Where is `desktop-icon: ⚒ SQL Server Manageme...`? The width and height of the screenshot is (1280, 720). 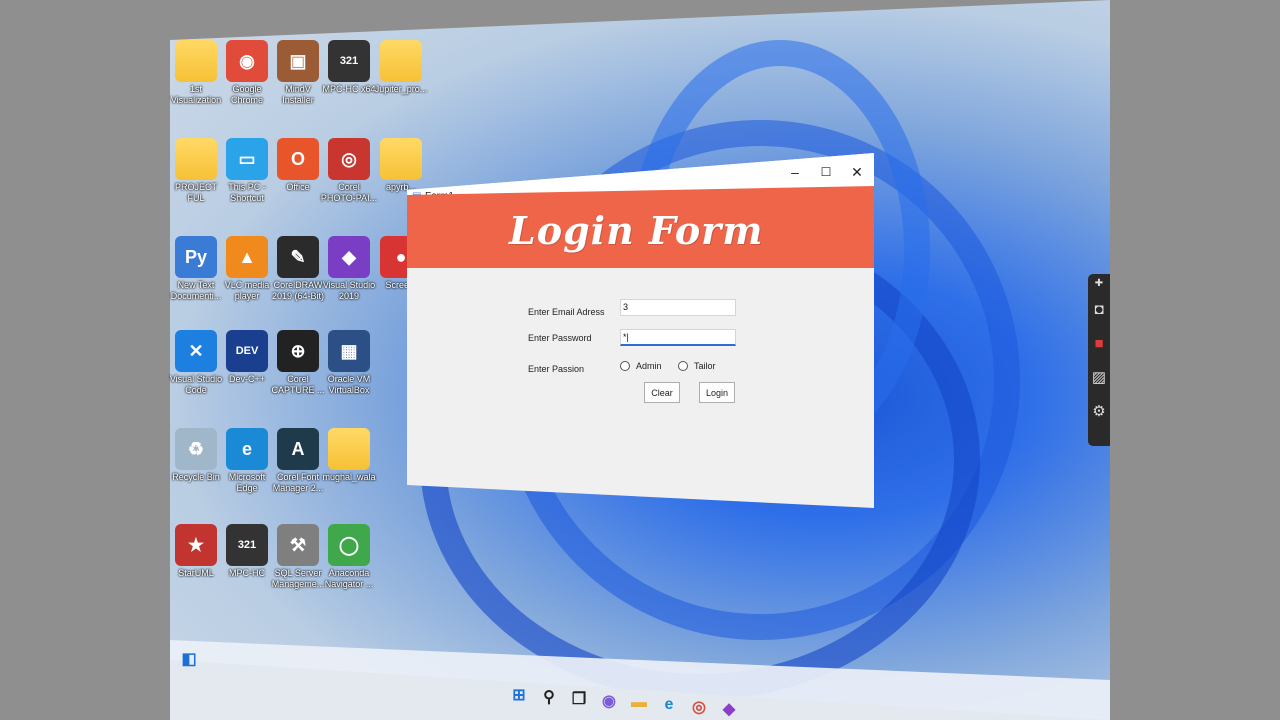 desktop-icon: ⚒ SQL Server Manageme... is located at coordinates (298, 557).